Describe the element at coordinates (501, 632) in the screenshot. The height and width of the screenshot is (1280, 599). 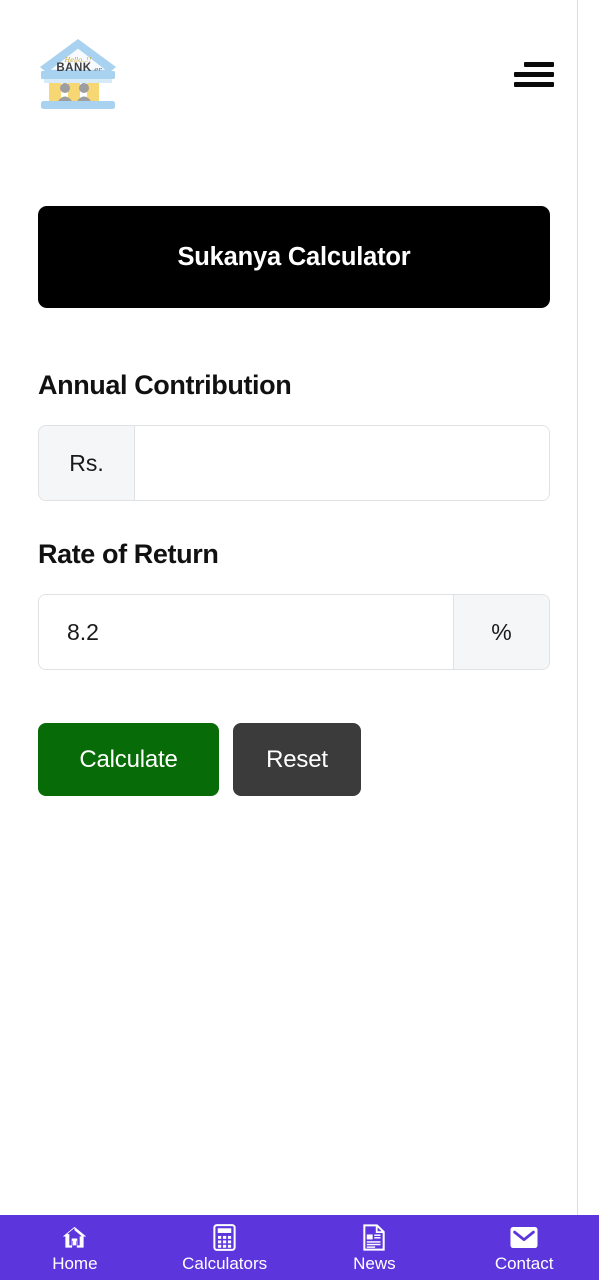
I see `percent-suffix-addon: %` at that location.